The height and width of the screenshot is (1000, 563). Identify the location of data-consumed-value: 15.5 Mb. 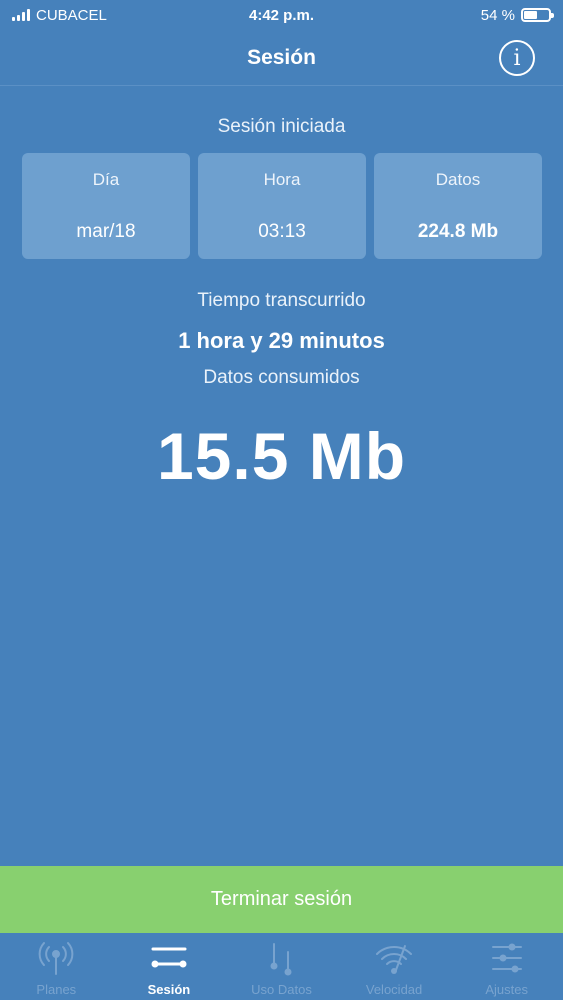
(281, 456).